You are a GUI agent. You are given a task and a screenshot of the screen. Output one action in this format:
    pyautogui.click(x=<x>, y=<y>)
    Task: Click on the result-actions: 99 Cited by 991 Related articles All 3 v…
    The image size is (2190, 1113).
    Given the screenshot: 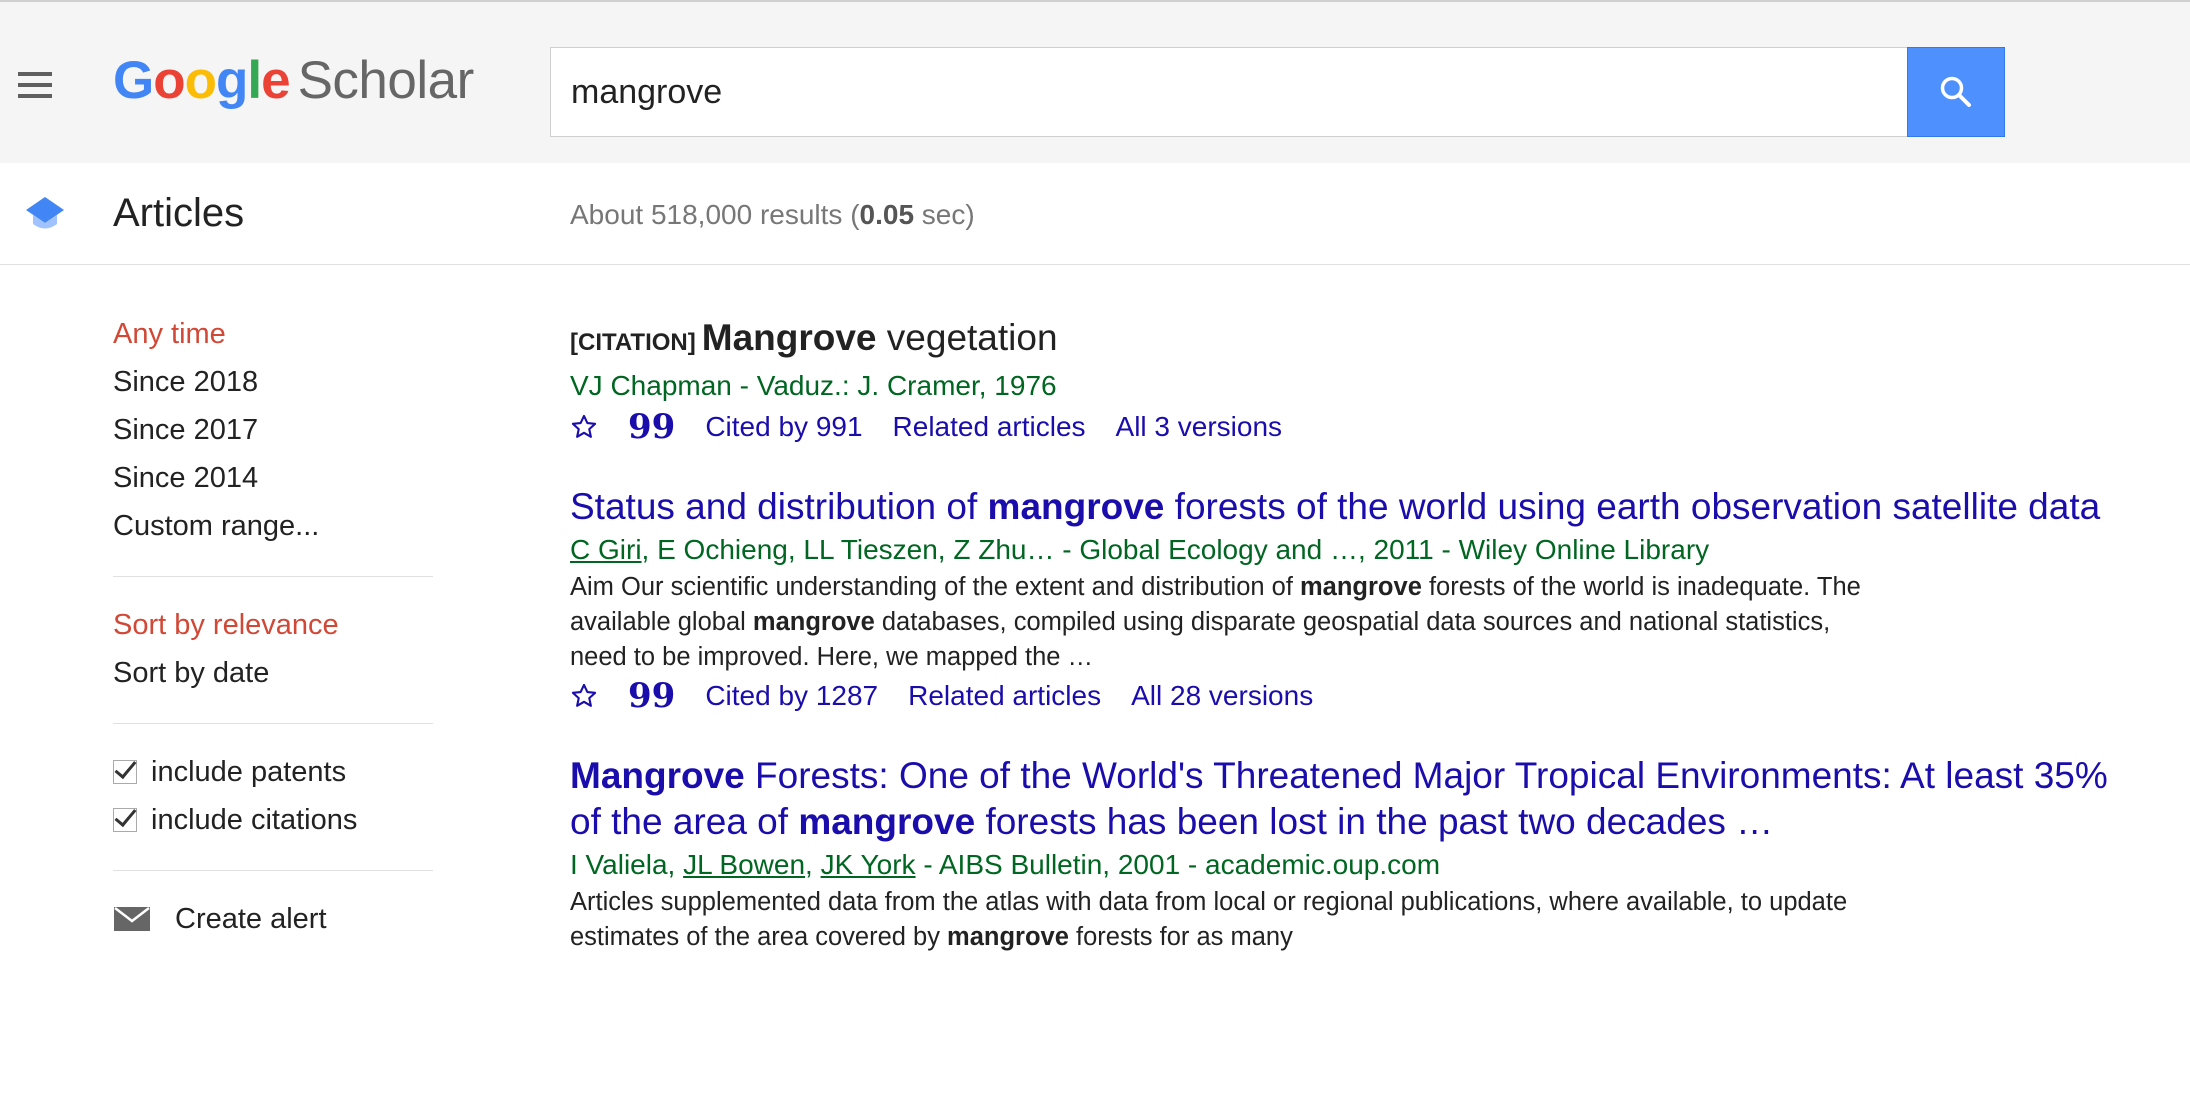 What is the action you would take?
    pyautogui.click(x=1350, y=427)
    